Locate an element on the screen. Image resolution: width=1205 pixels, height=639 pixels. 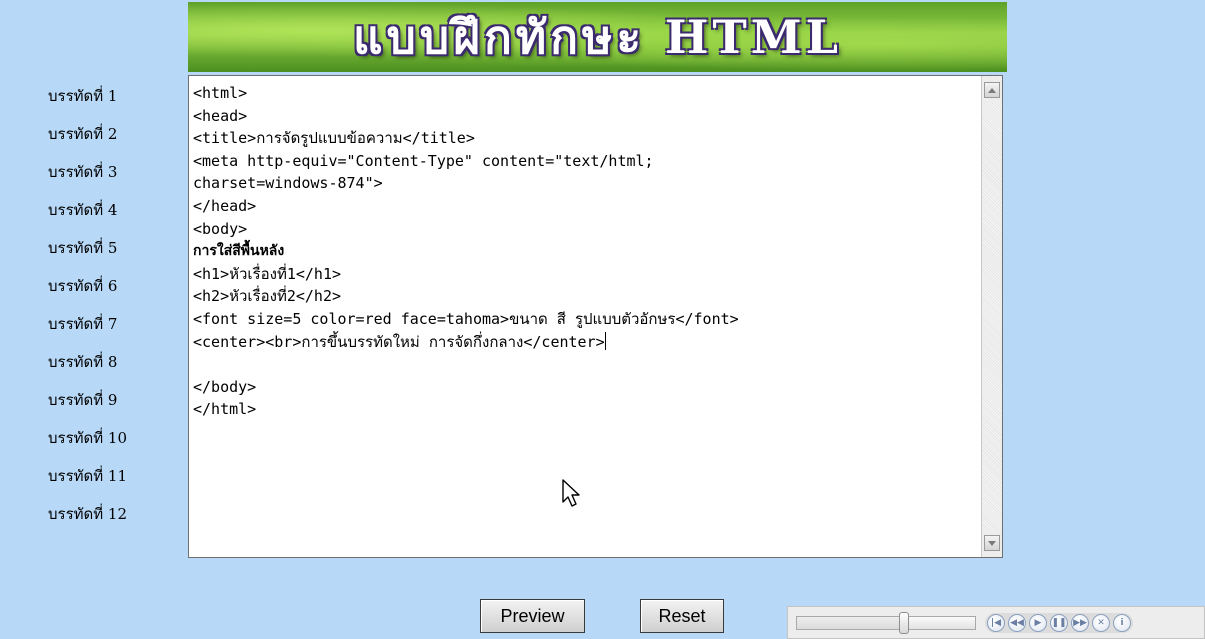
line-label: บรรทัดที่ 10 is located at coordinates (88, 438).